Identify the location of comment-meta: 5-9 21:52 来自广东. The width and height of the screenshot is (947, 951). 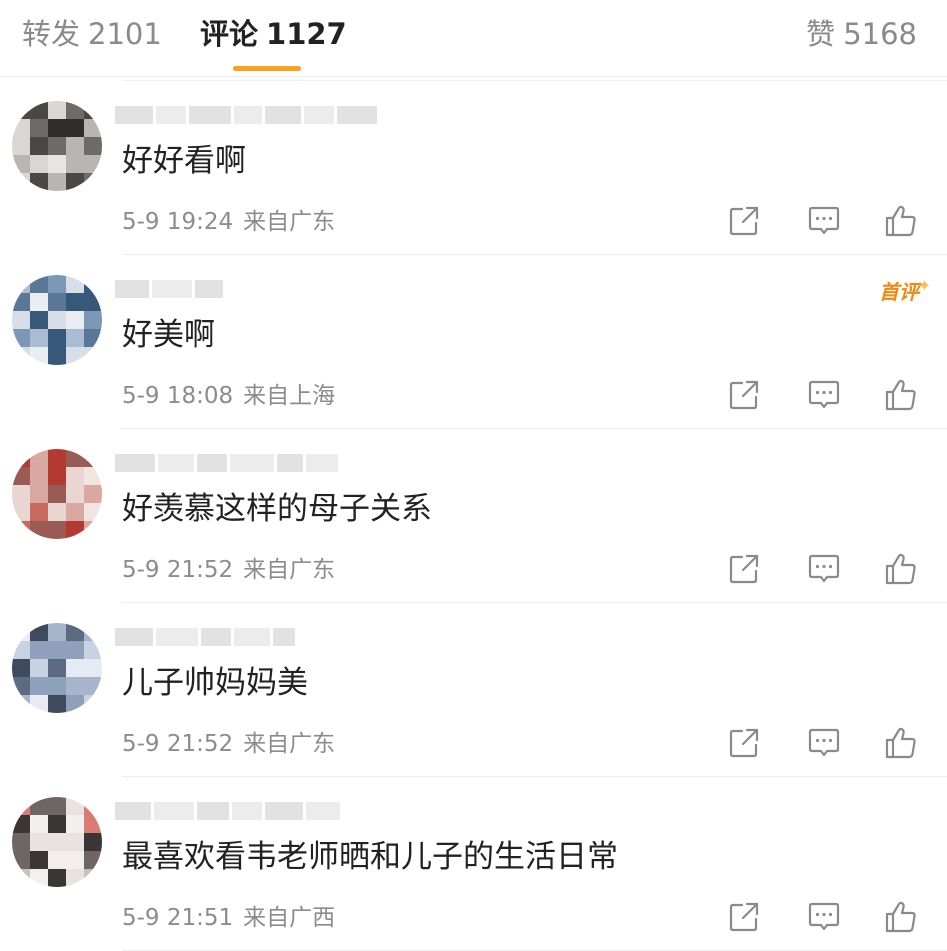
(228, 744).